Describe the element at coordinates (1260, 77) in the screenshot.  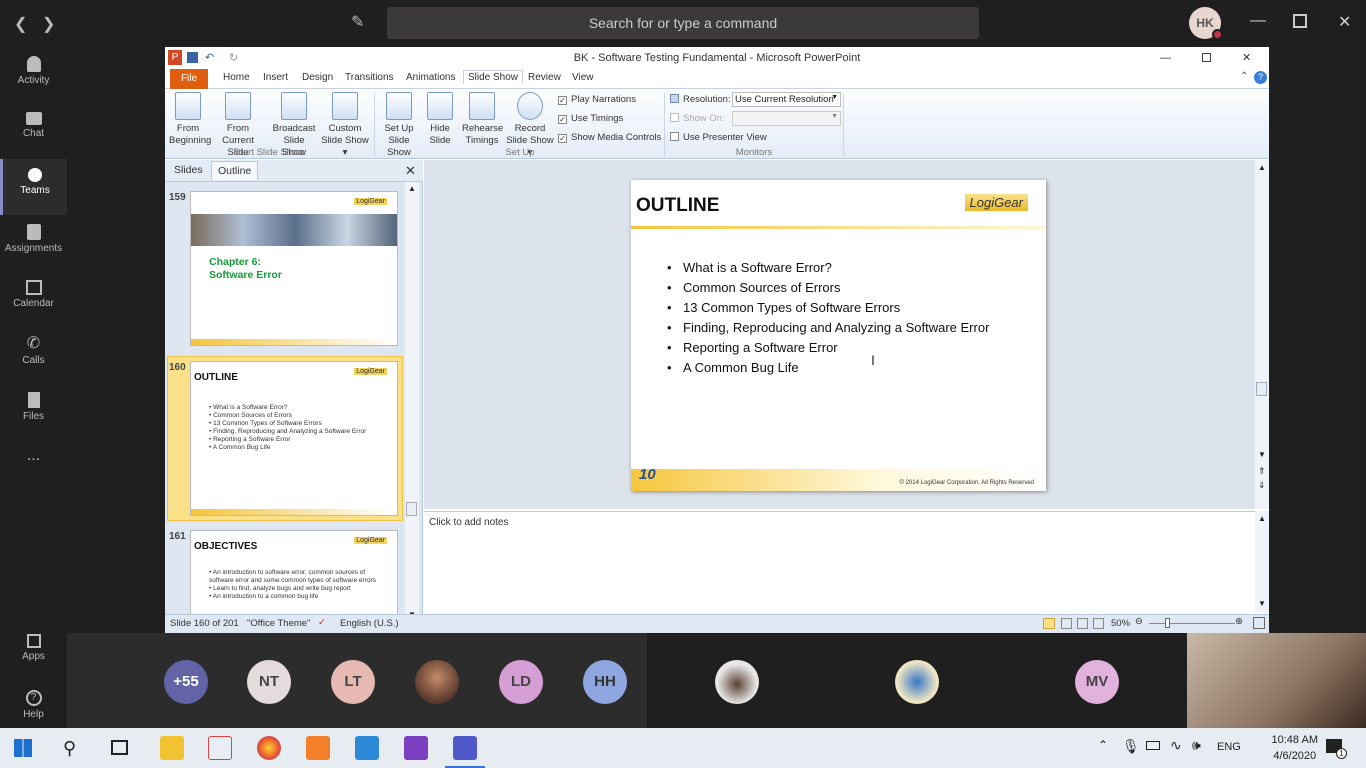
I see `help-icon: ?` at that location.